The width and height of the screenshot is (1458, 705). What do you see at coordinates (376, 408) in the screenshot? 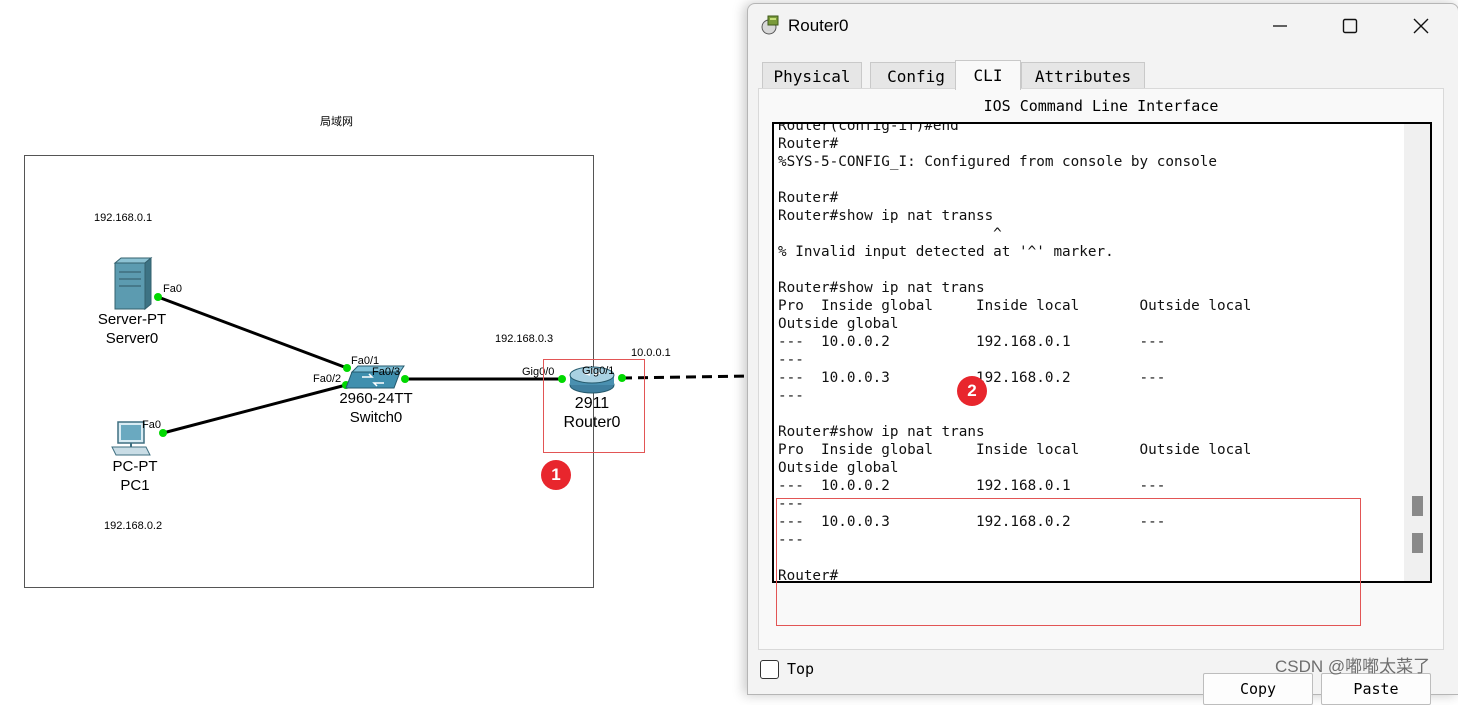
I see `switch-device-label: 2960-24TT Switch0` at bounding box center [376, 408].